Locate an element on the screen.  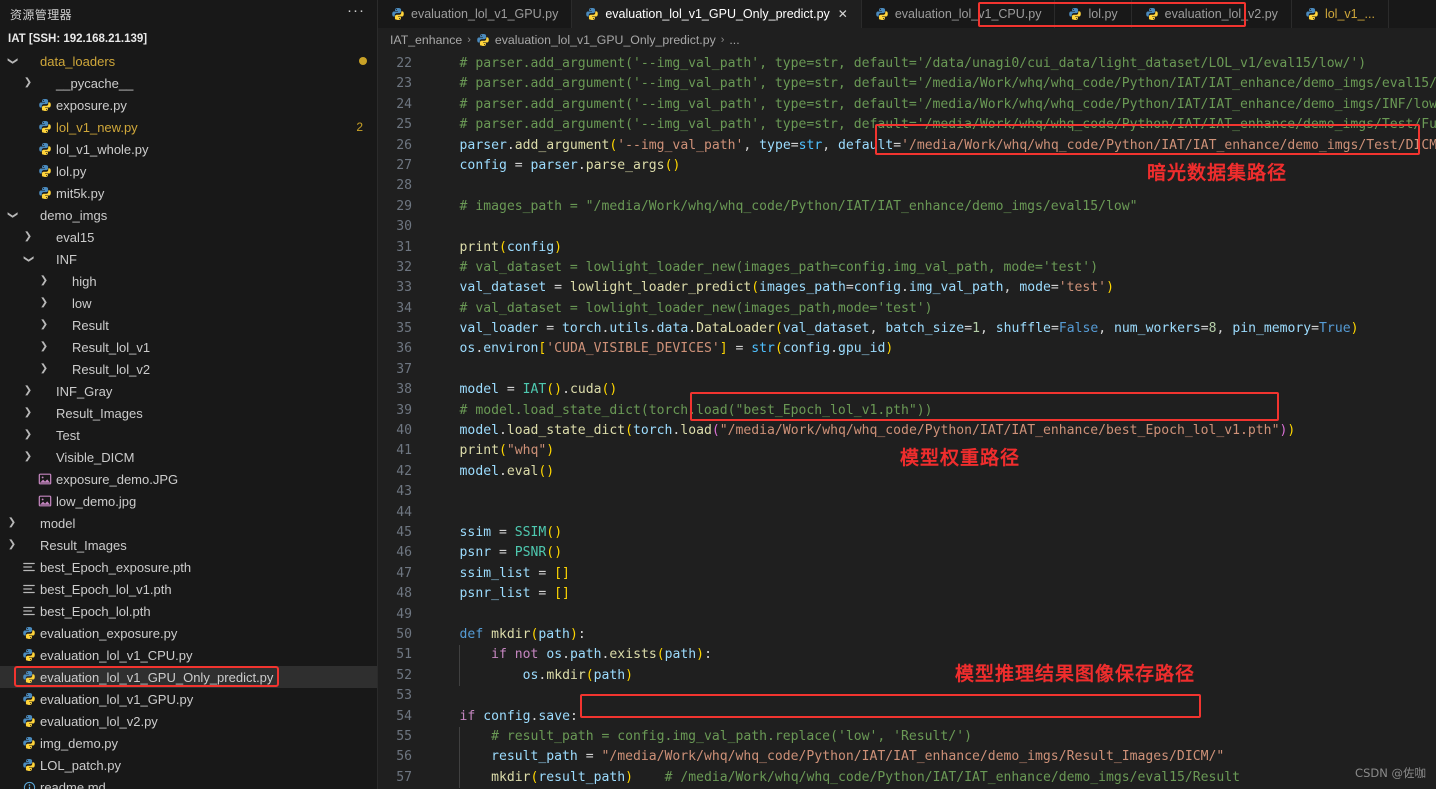
code-line: 30 is located at coordinates (907, 227).